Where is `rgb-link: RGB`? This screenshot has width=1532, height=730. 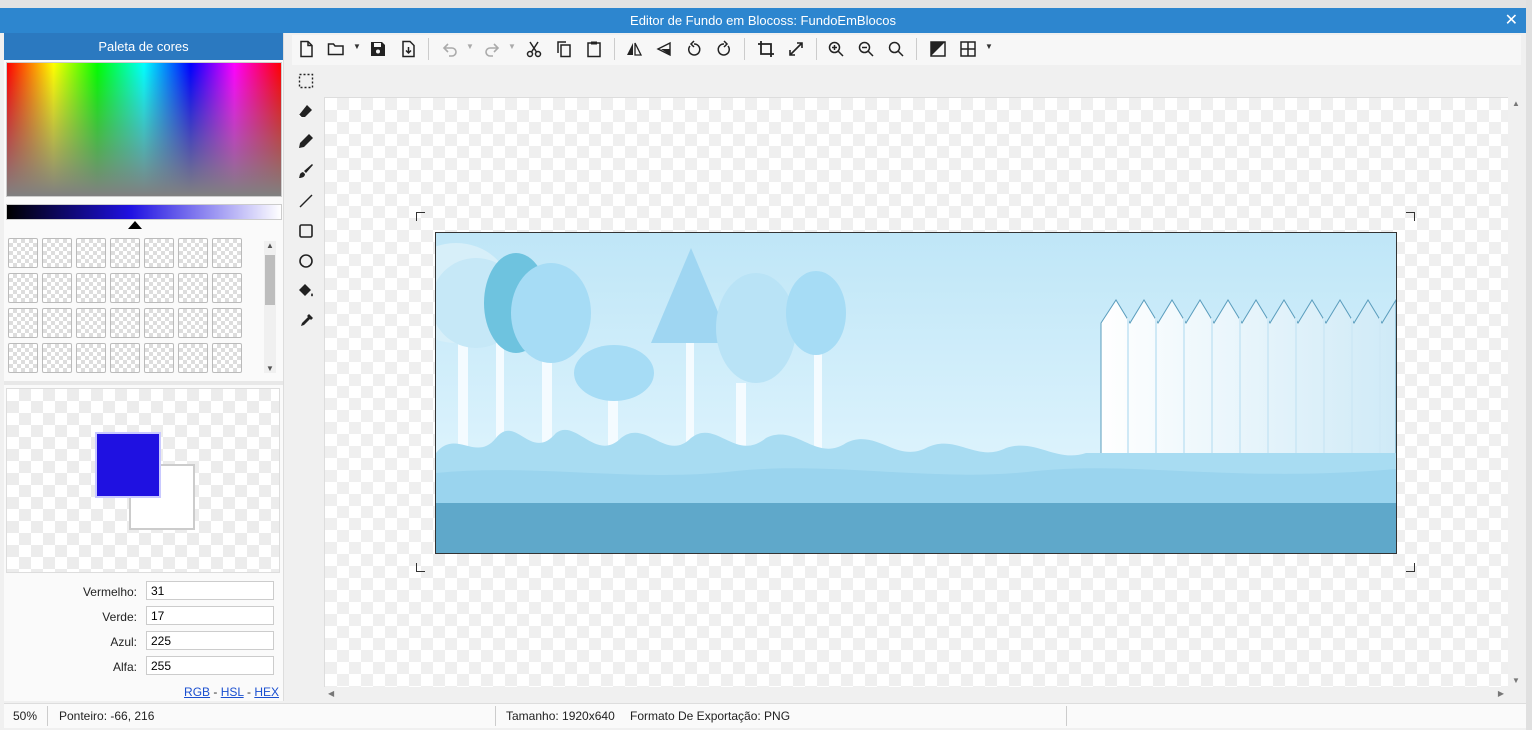
rgb-link: RGB is located at coordinates (197, 692).